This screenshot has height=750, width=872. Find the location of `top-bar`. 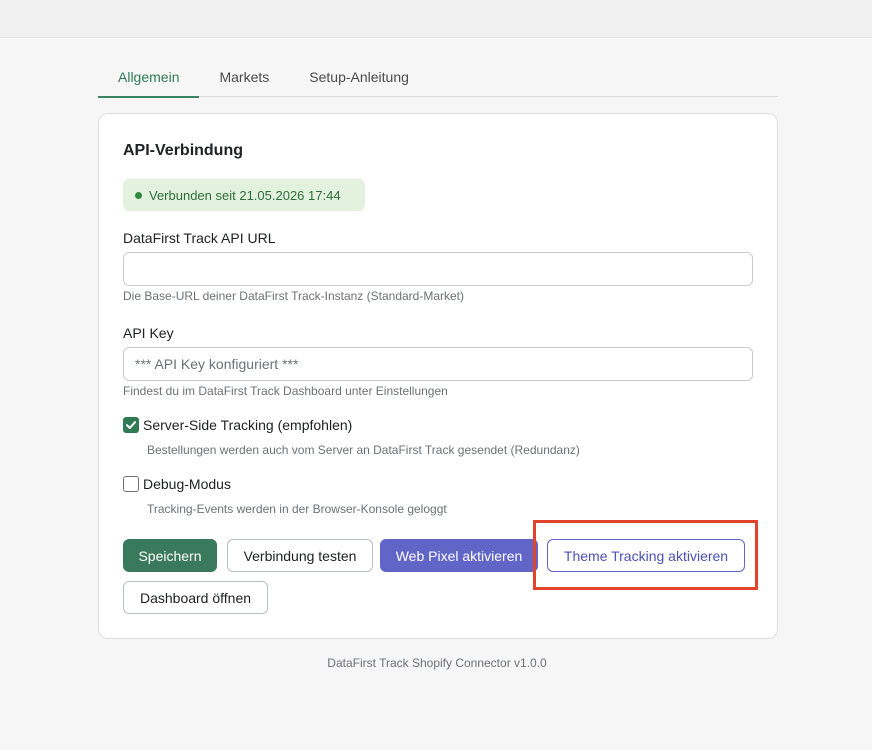

top-bar is located at coordinates (436, 19).